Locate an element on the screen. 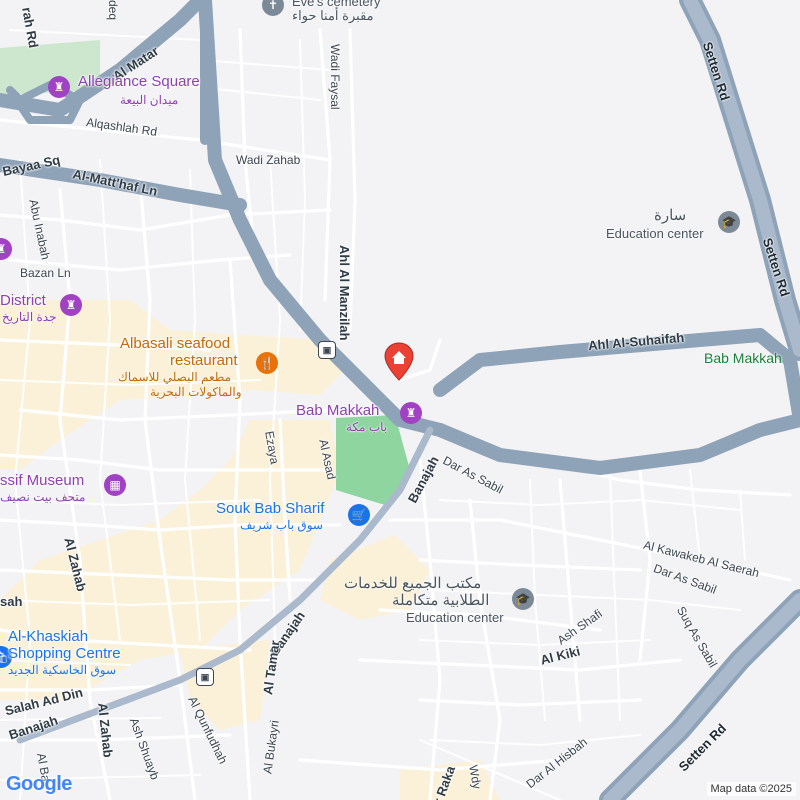 The image size is (800, 800). road-label-deq: deq is located at coordinates (113, 10).